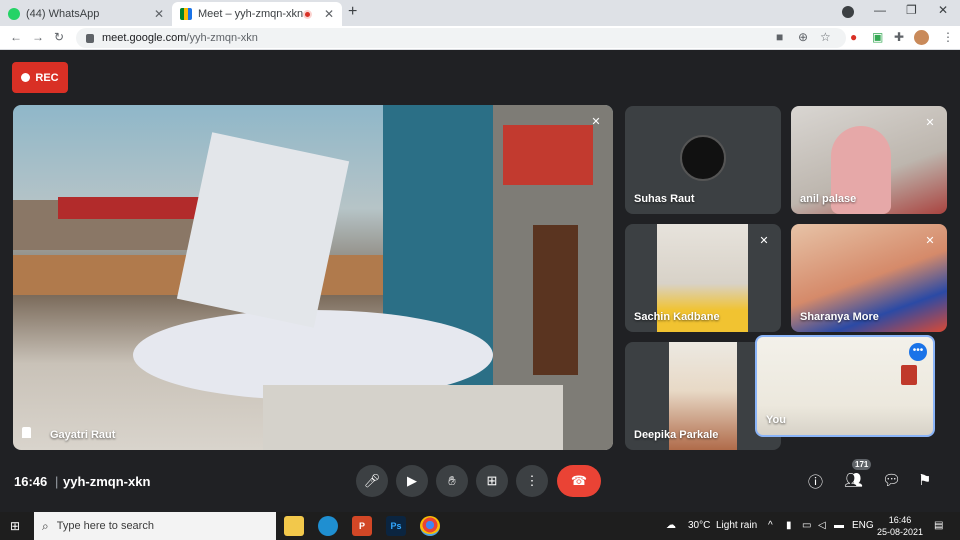  Describe the element at coordinates (63, 14) in the screenshot. I see `tab-title: (44) WhatsApp` at that location.